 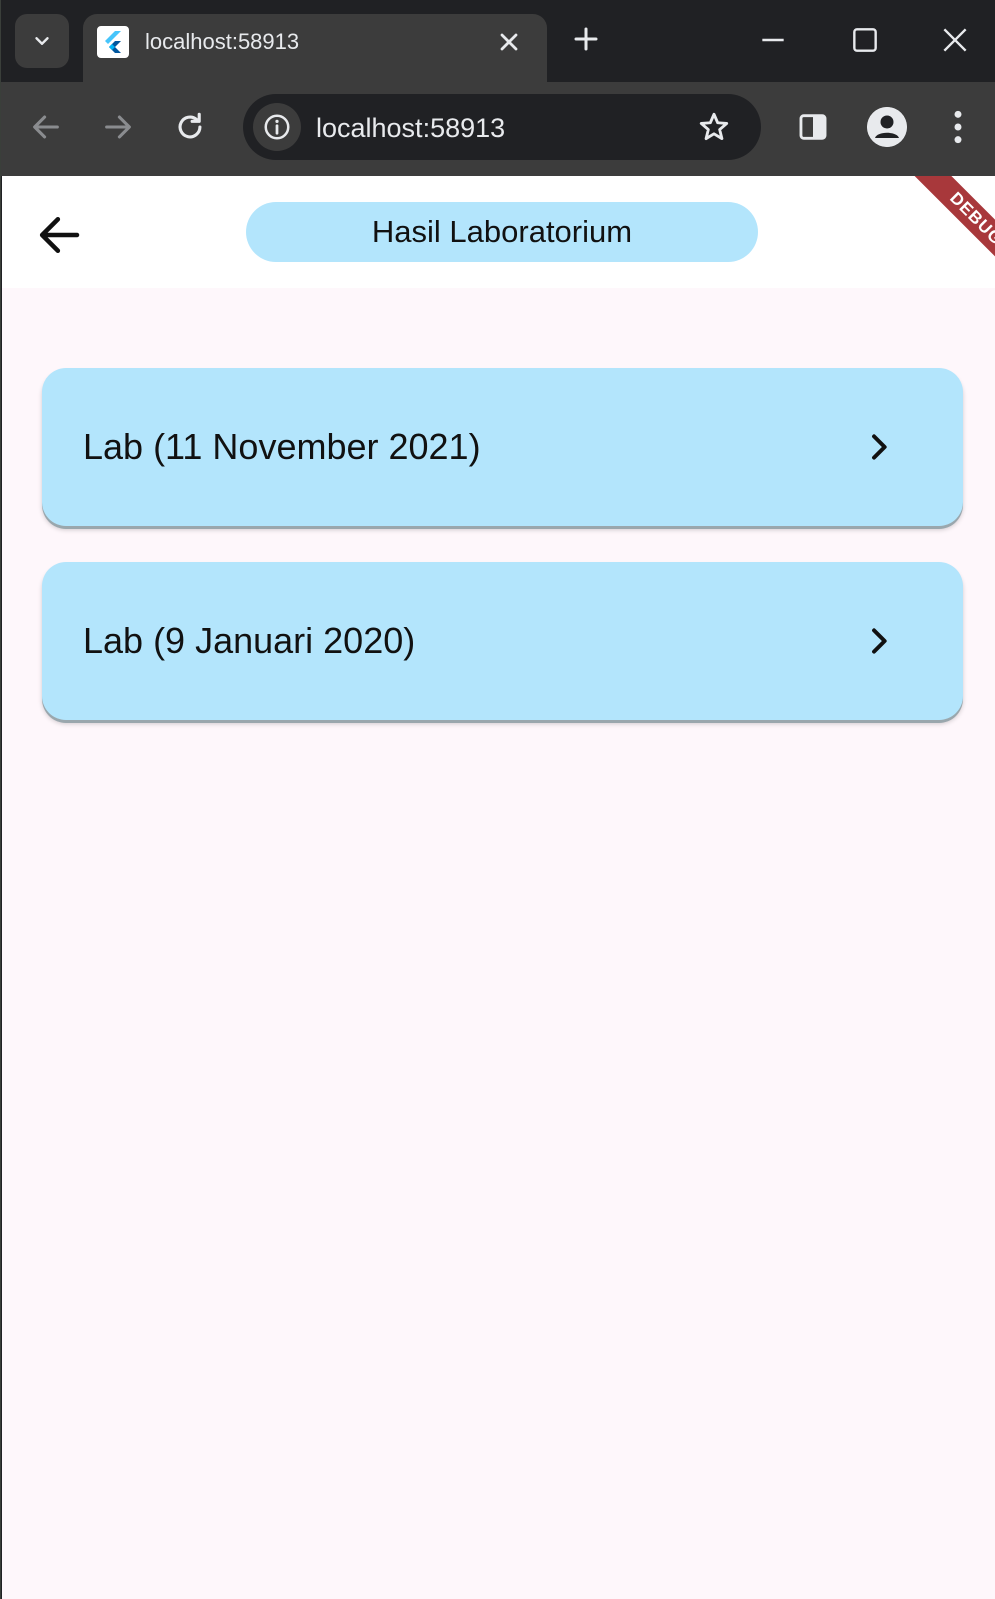 I want to click on url-text: localhost:58913, so click(x=411, y=128).